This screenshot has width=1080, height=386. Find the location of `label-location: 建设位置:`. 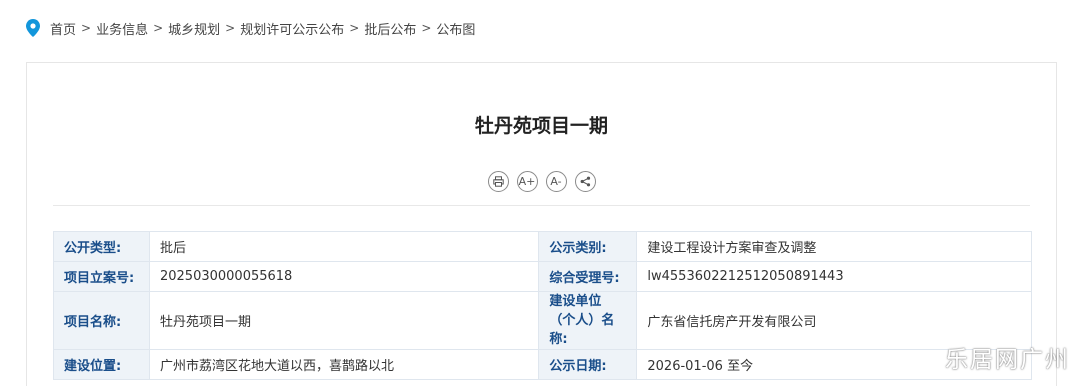

label-location: 建设位置: is located at coordinates (101, 364).